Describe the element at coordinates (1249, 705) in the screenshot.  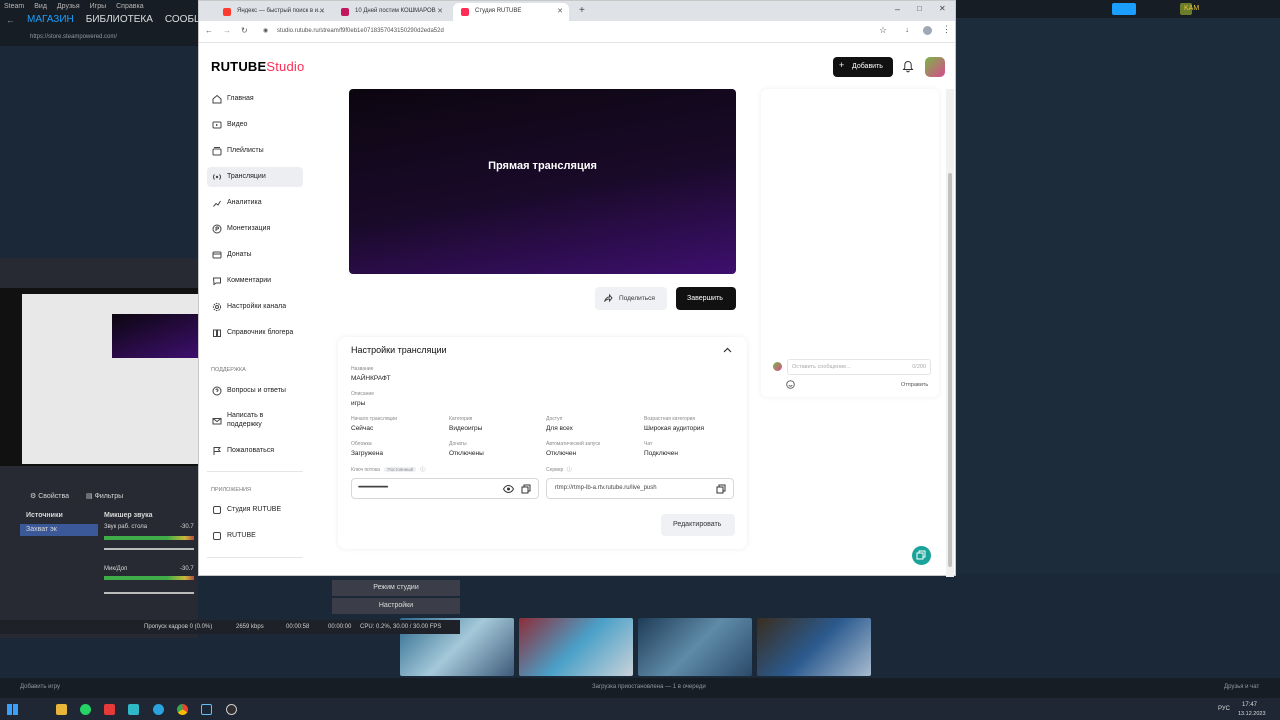
I see `clock-time: 17:47` at that location.